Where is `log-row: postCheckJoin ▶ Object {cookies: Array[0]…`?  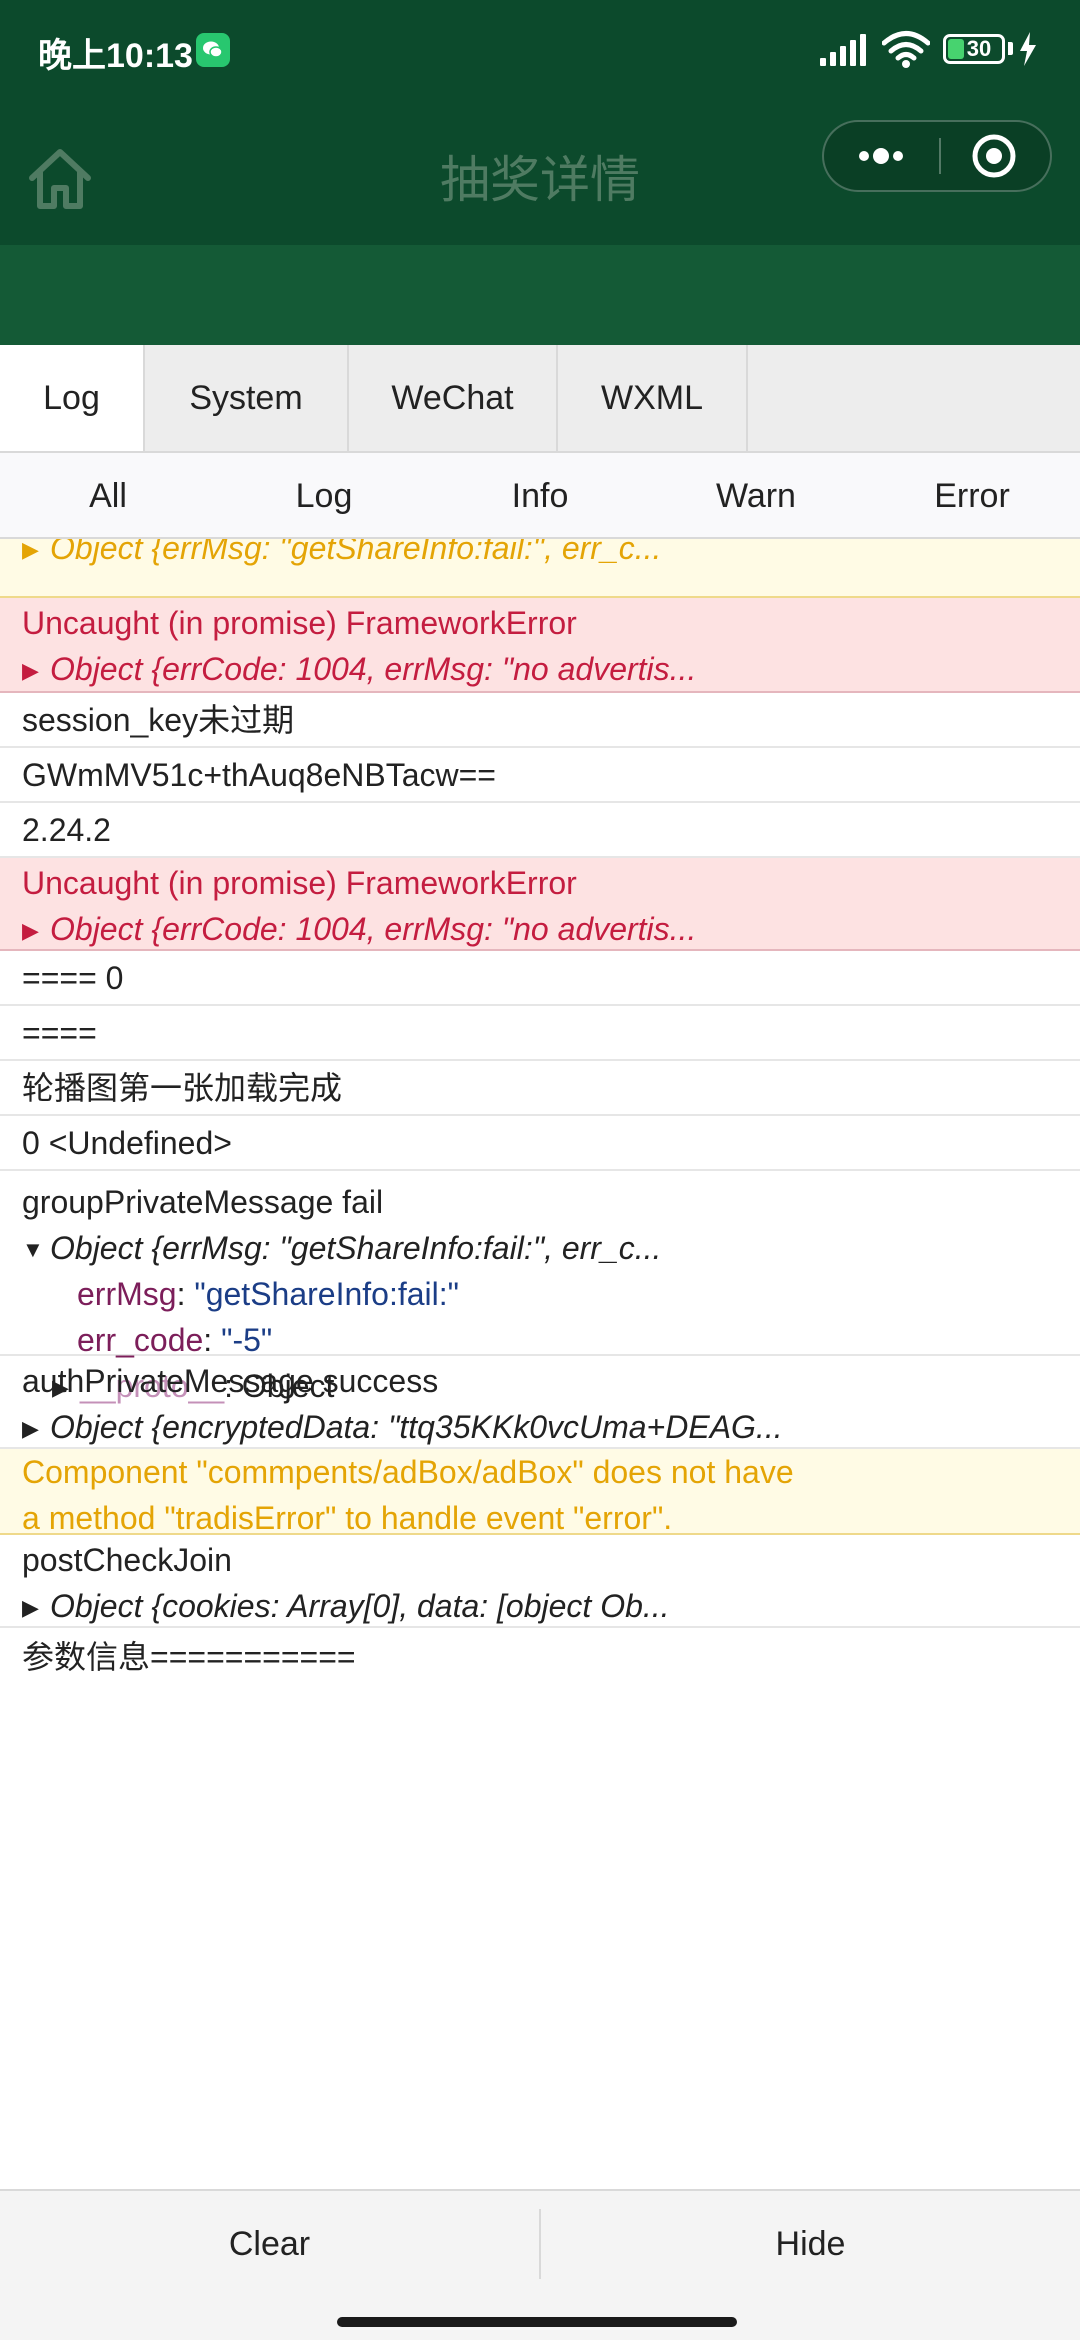
log-row: postCheckJoin ▶ Object {cookies: Array[0]… is located at coordinates (540, 1581).